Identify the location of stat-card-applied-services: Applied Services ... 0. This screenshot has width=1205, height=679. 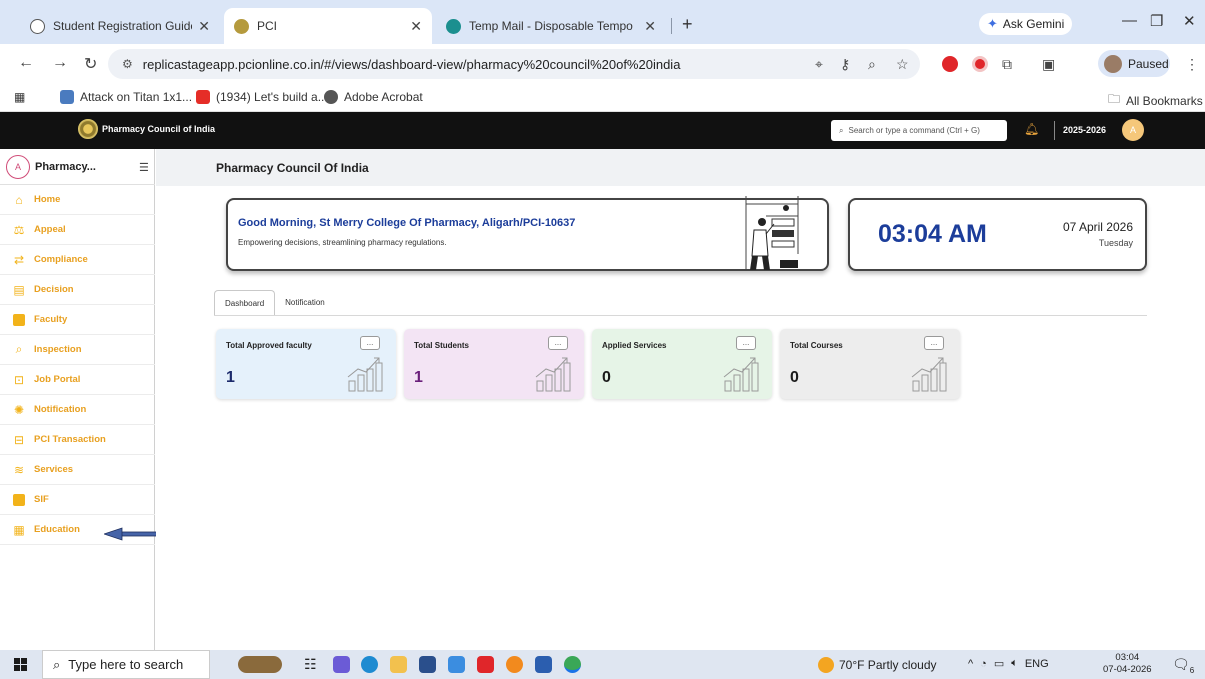
(682, 364).